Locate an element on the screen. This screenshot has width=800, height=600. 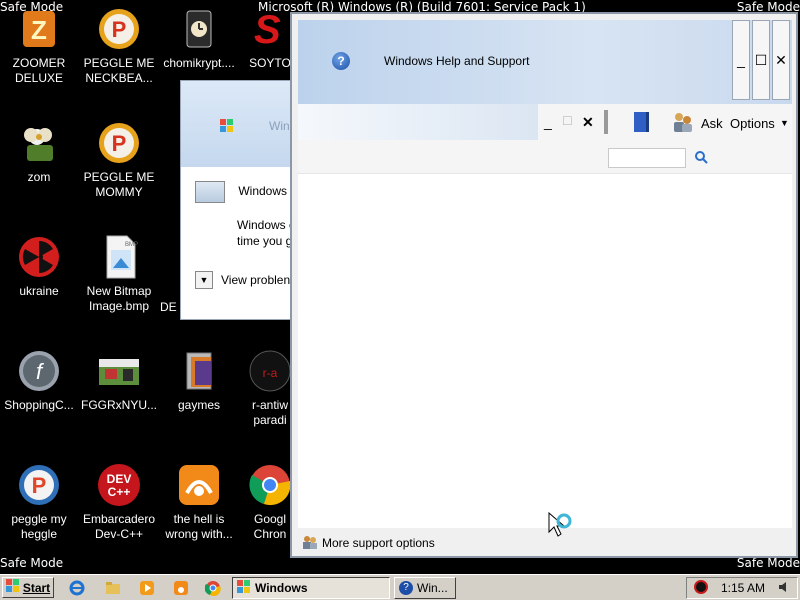
view-problems-row: ▼ View problen is located at coordinates (242, 280).